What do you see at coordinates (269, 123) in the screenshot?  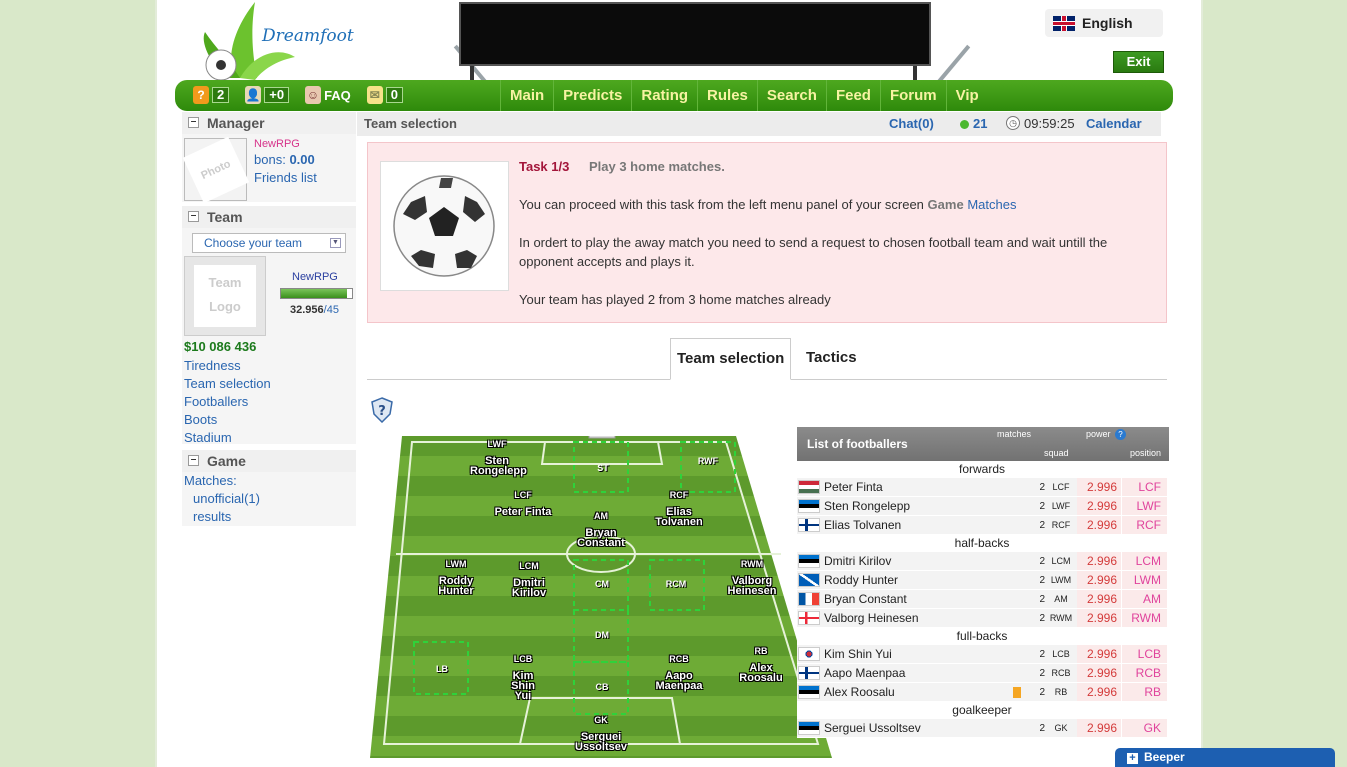 I see `manager-panel-header: – Manager` at bounding box center [269, 123].